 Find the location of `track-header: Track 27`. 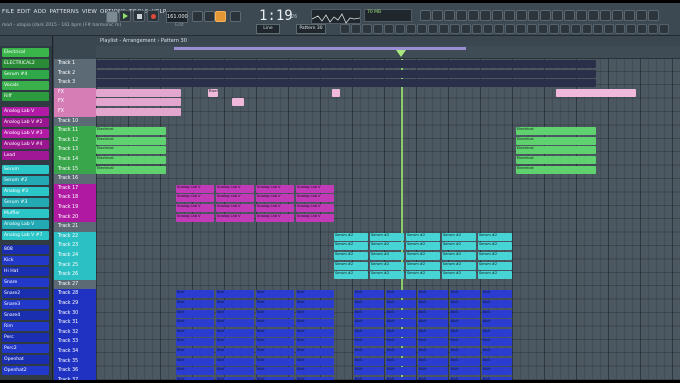

track-header: Track 27 is located at coordinates (75, 284).